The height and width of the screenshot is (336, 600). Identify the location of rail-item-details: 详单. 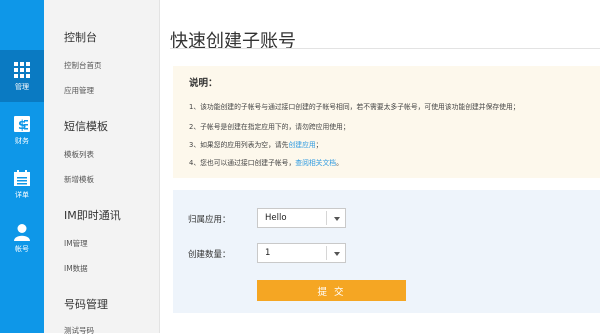
(22, 184).